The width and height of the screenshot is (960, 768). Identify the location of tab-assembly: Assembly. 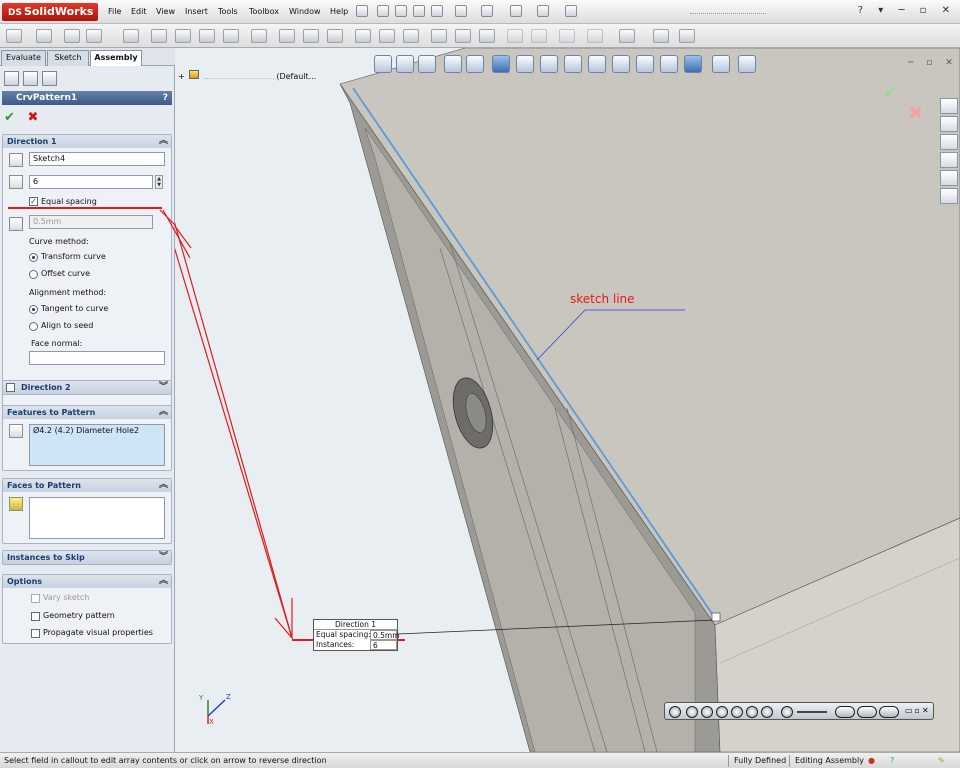
(116, 58).